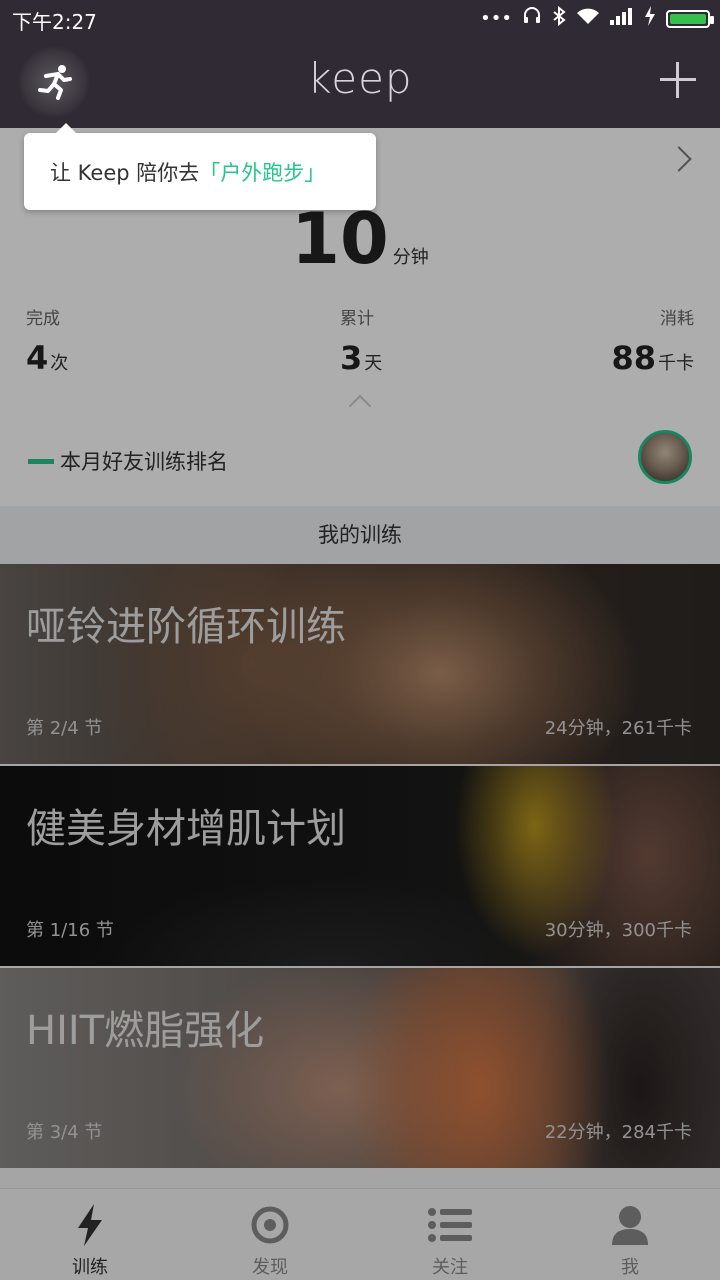 The height and width of the screenshot is (1280, 720). I want to click on today-minutes: 10 分钟, so click(360, 239).